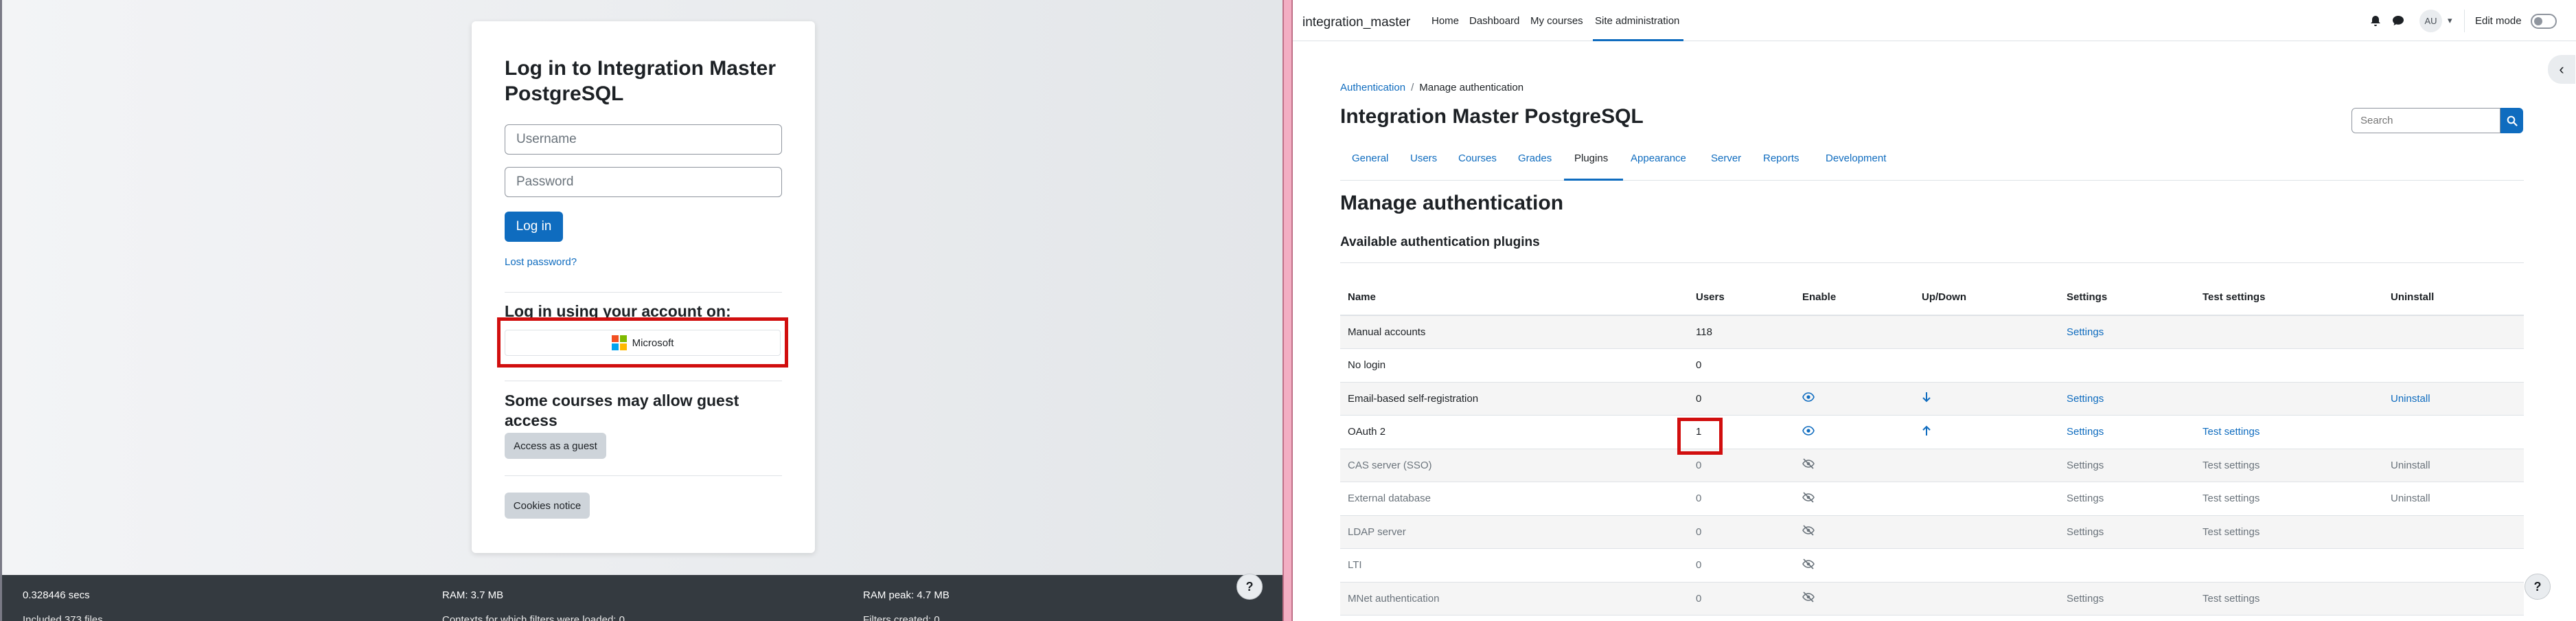 The image size is (2576, 621). What do you see at coordinates (2453, 465) in the screenshot?
I see `uninstall-cell: Uninstall` at bounding box center [2453, 465].